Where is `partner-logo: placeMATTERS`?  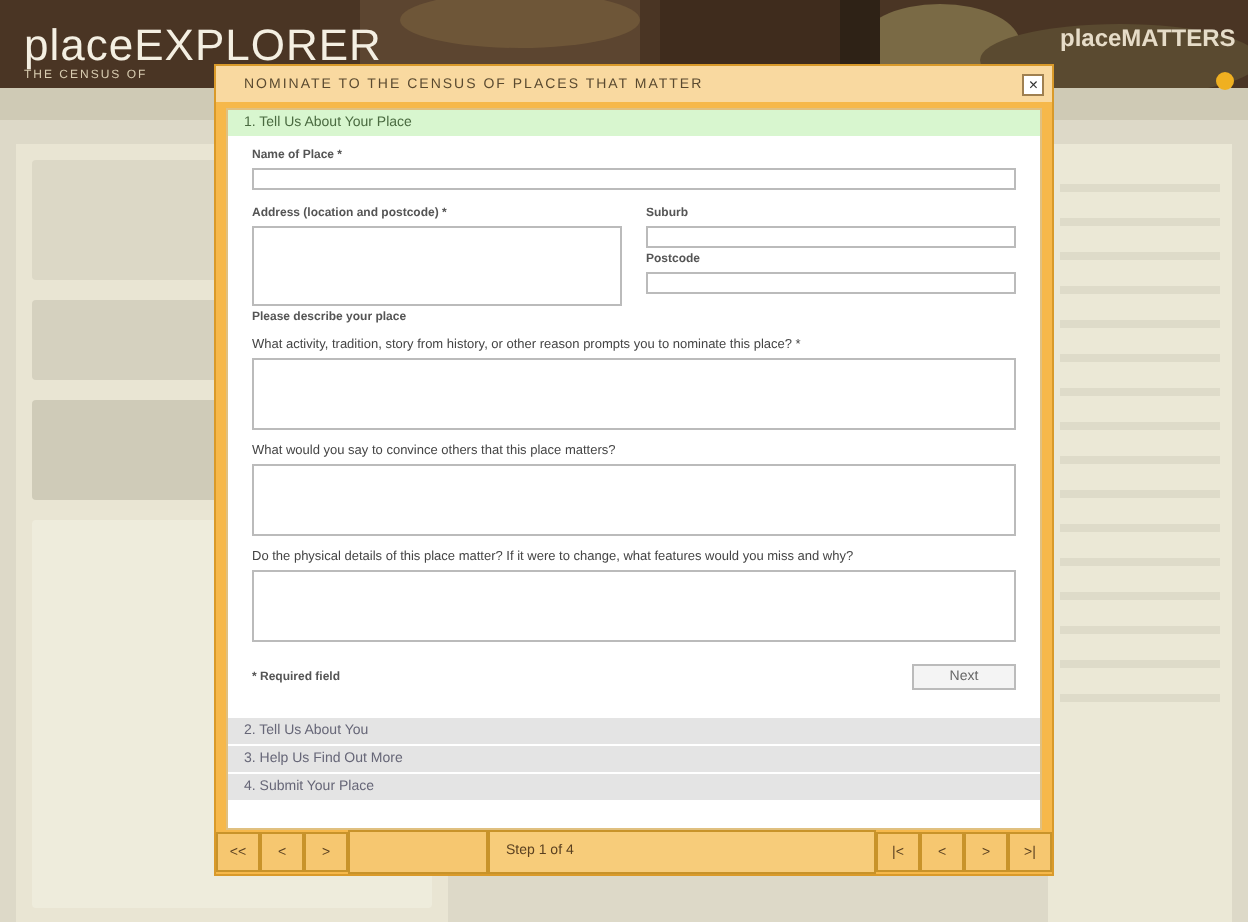
partner-logo: placeMATTERS is located at coordinates (1148, 38).